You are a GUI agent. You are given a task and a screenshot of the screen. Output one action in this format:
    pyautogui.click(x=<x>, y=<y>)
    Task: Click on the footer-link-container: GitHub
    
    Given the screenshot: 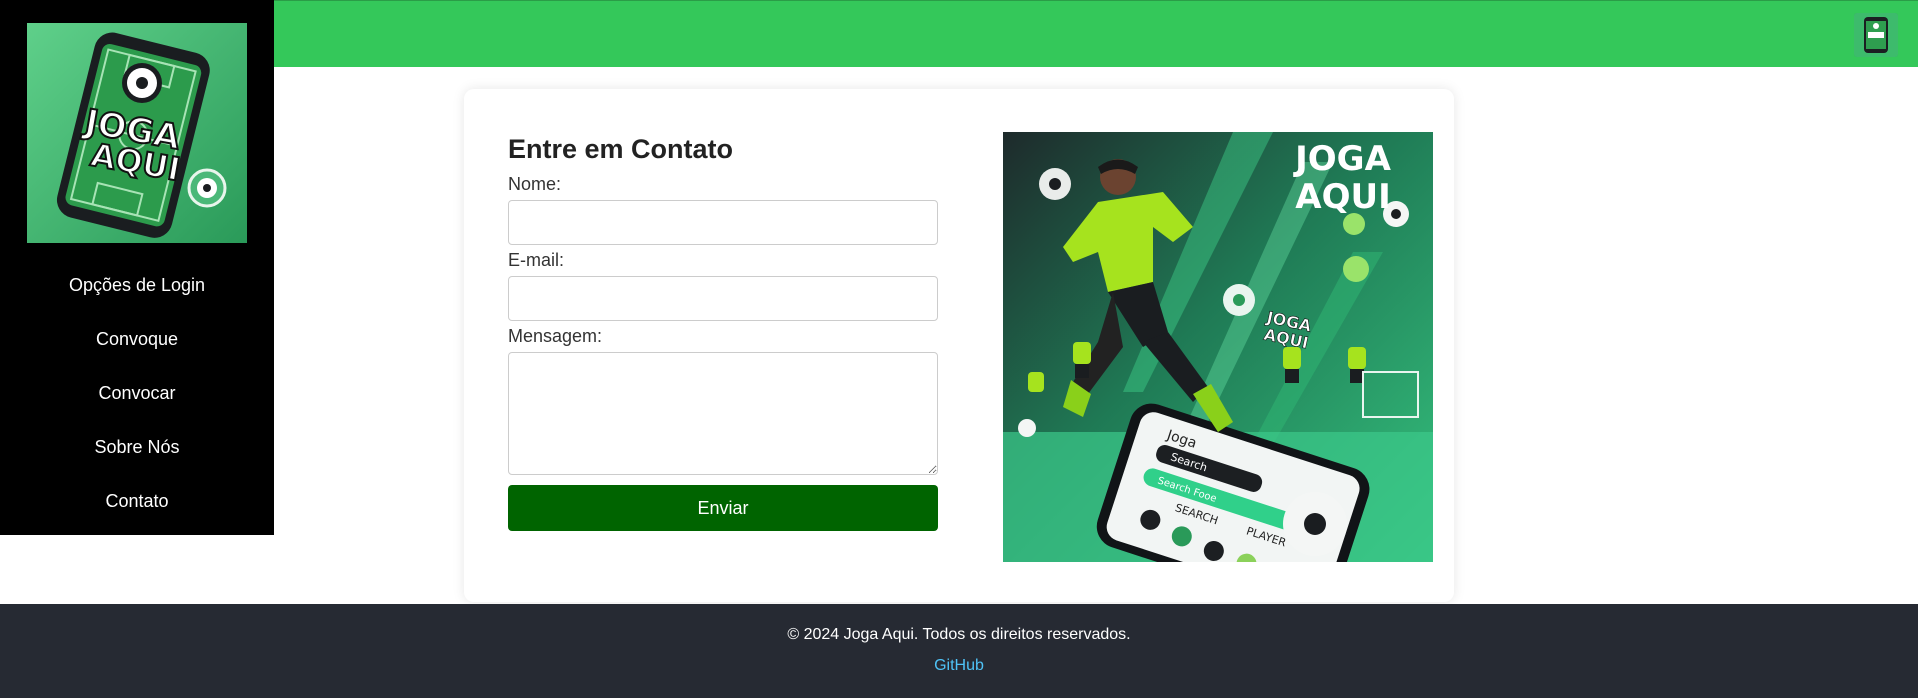 What is the action you would take?
    pyautogui.click(x=959, y=666)
    